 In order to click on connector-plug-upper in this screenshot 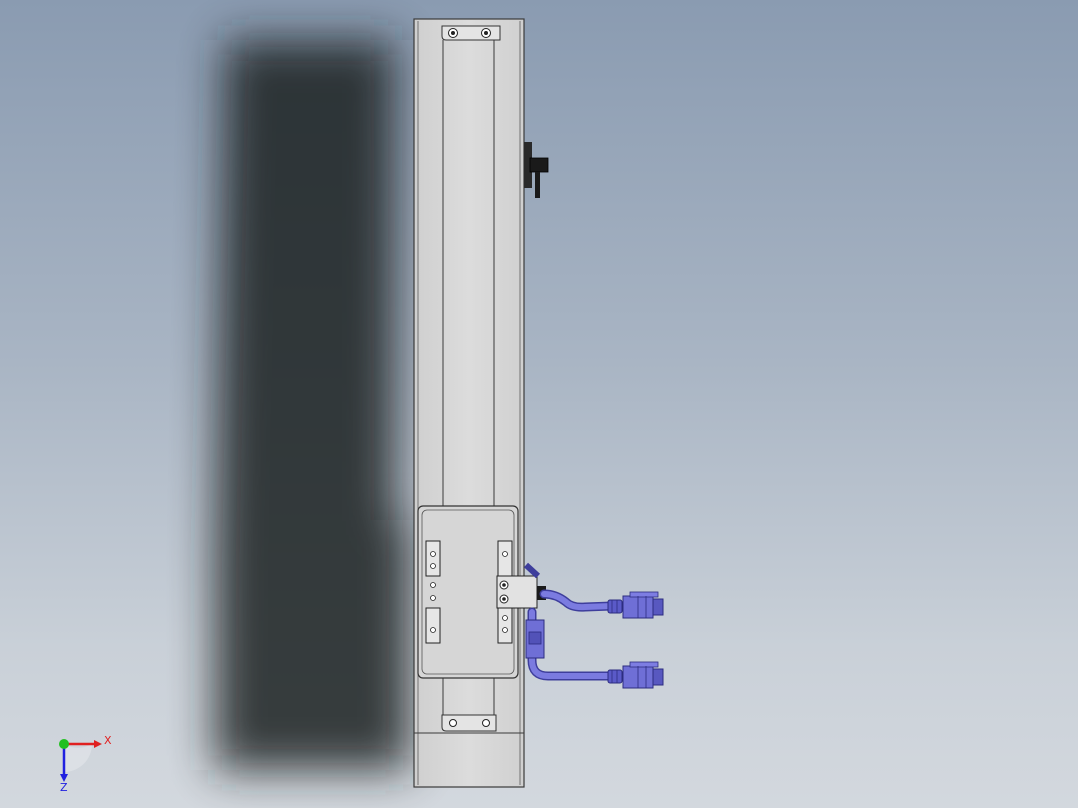, I will do `click(643, 605)`.